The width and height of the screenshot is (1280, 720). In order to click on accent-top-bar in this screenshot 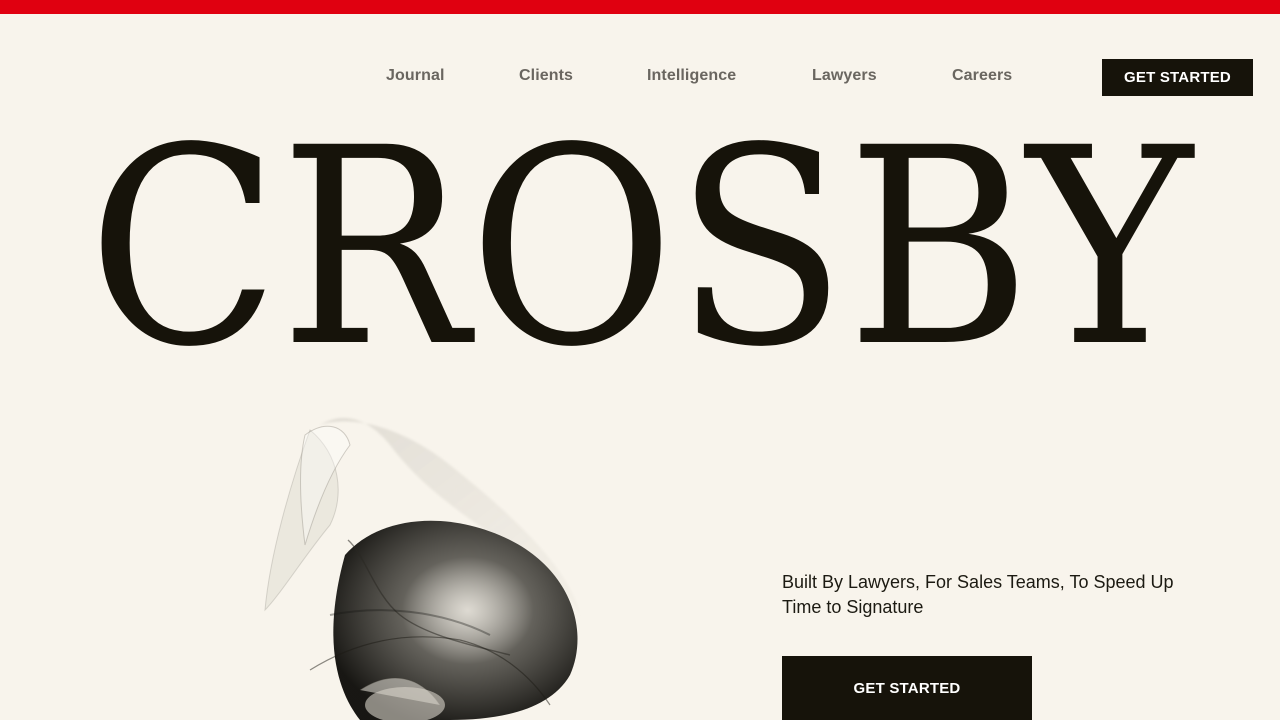, I will do `click(640, 7)`.